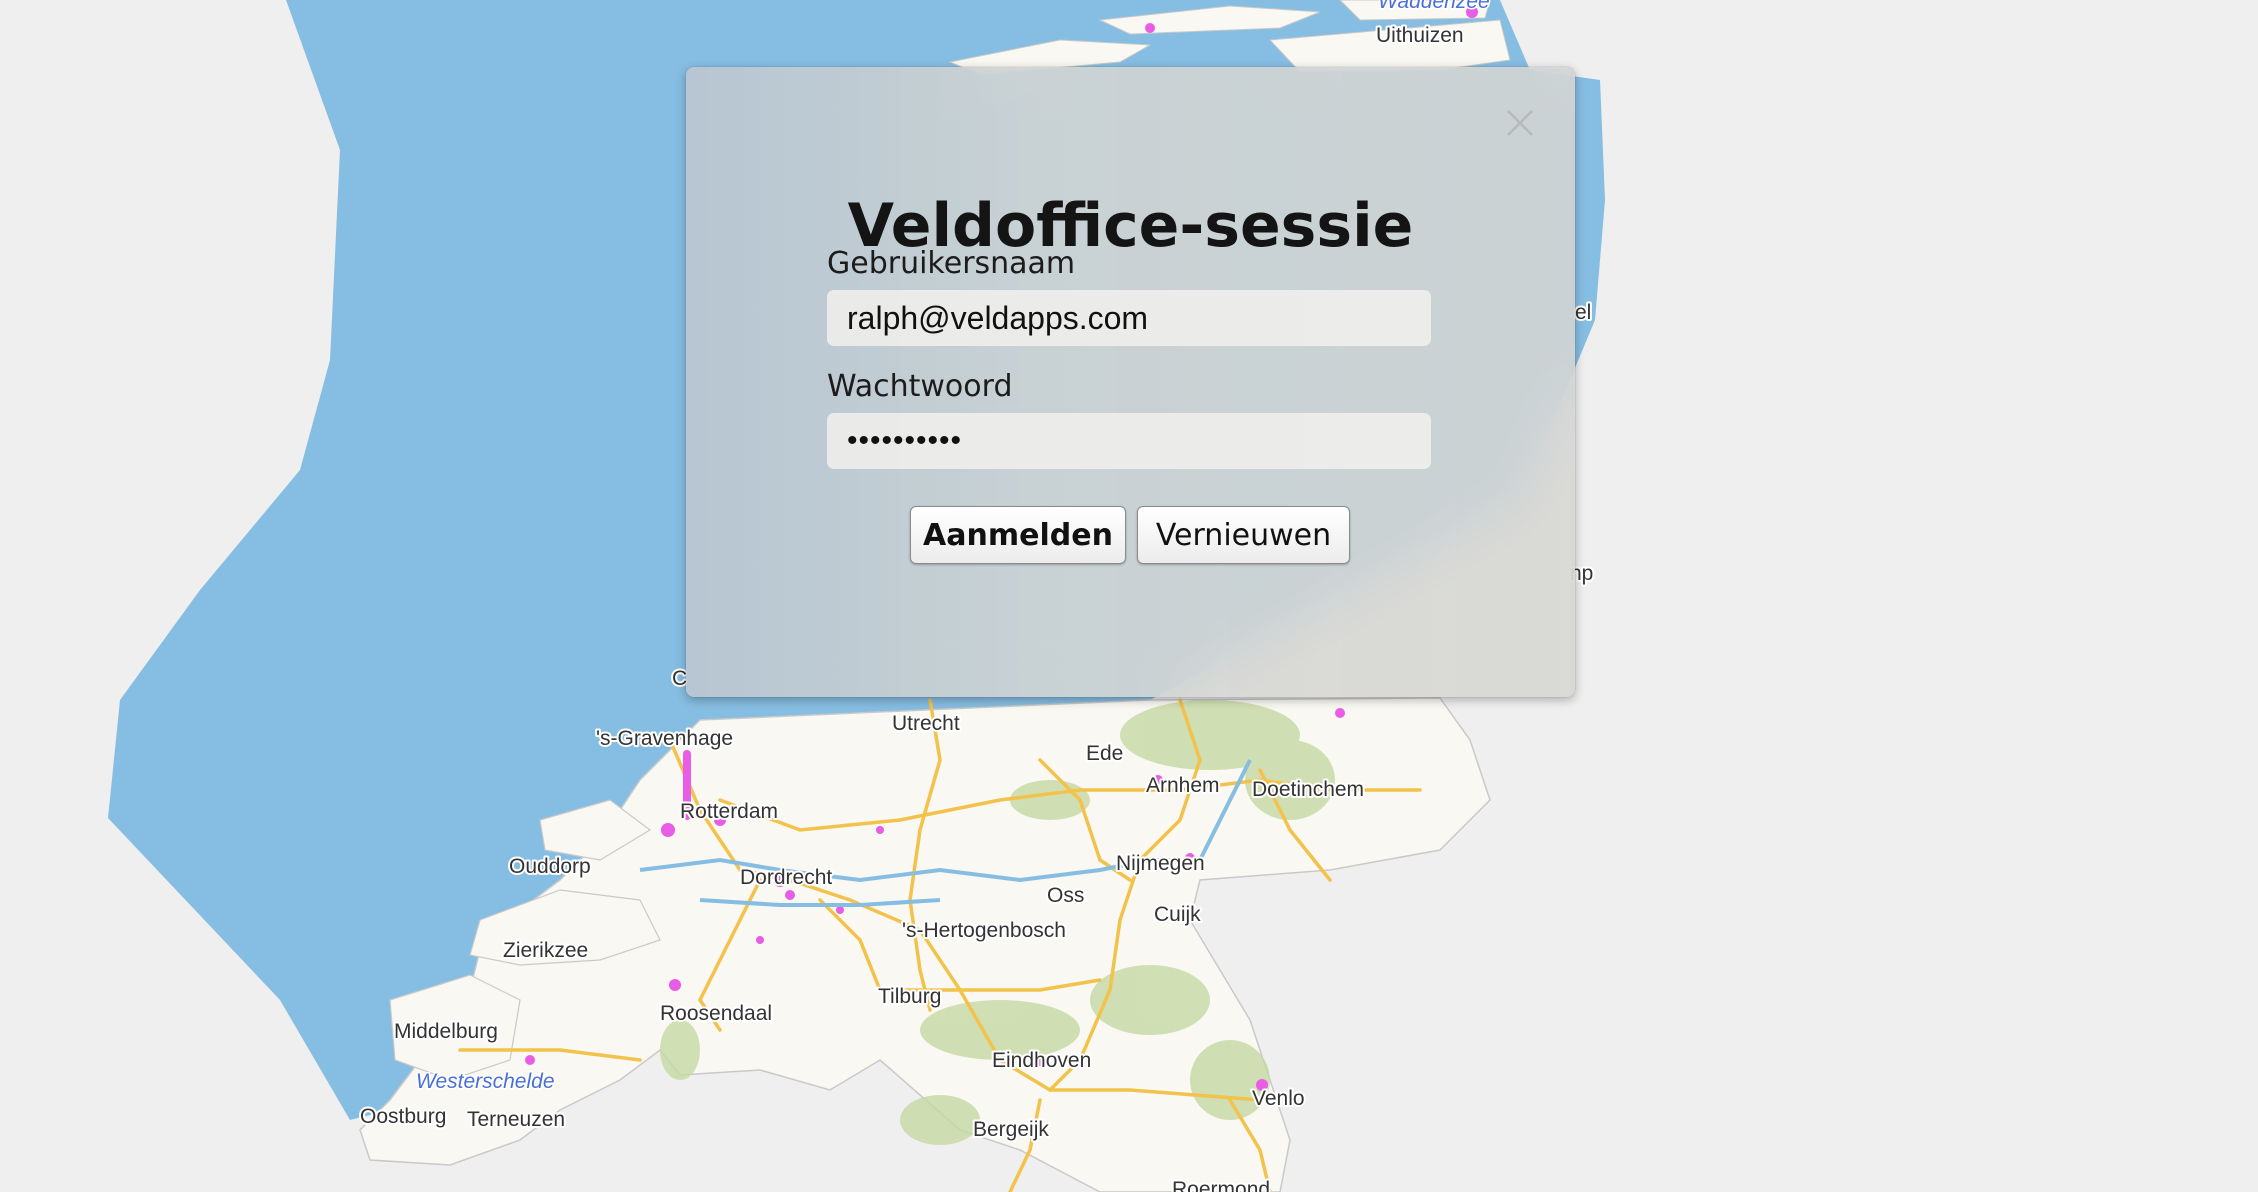 The image size is (2258, 1192). I want to click on password-field, so click(1129, 441).